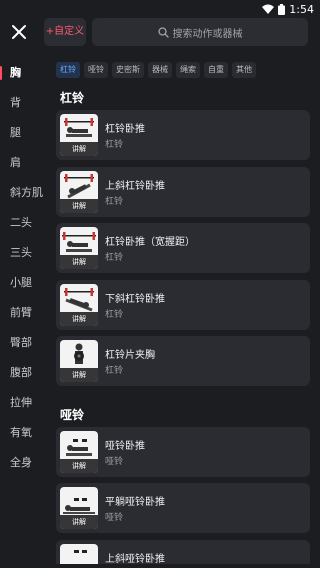  I want to click on sidebar-item-back: 背, so click(24, 103).